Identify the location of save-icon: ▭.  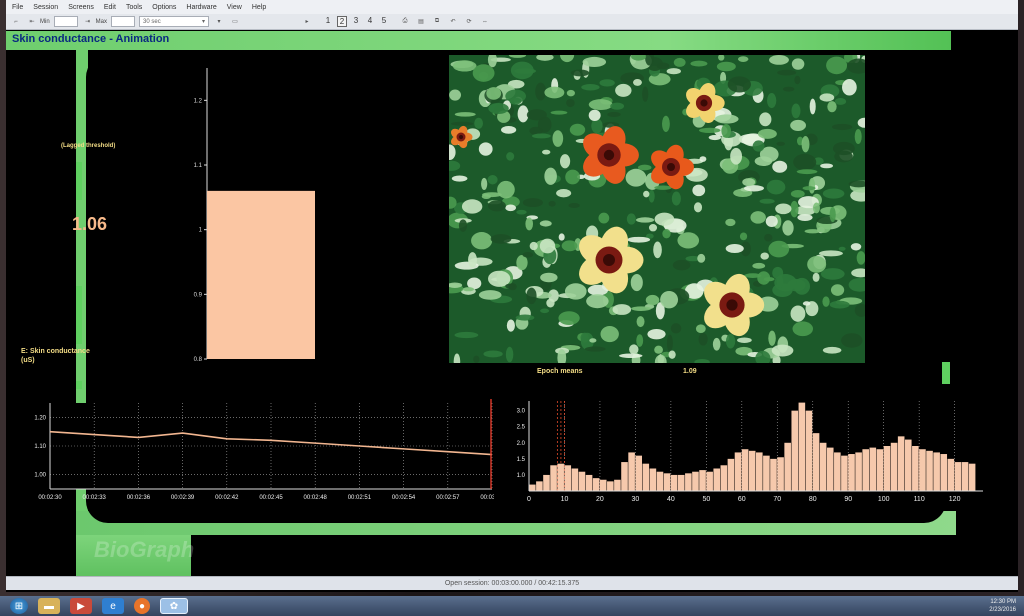
(235, 22).